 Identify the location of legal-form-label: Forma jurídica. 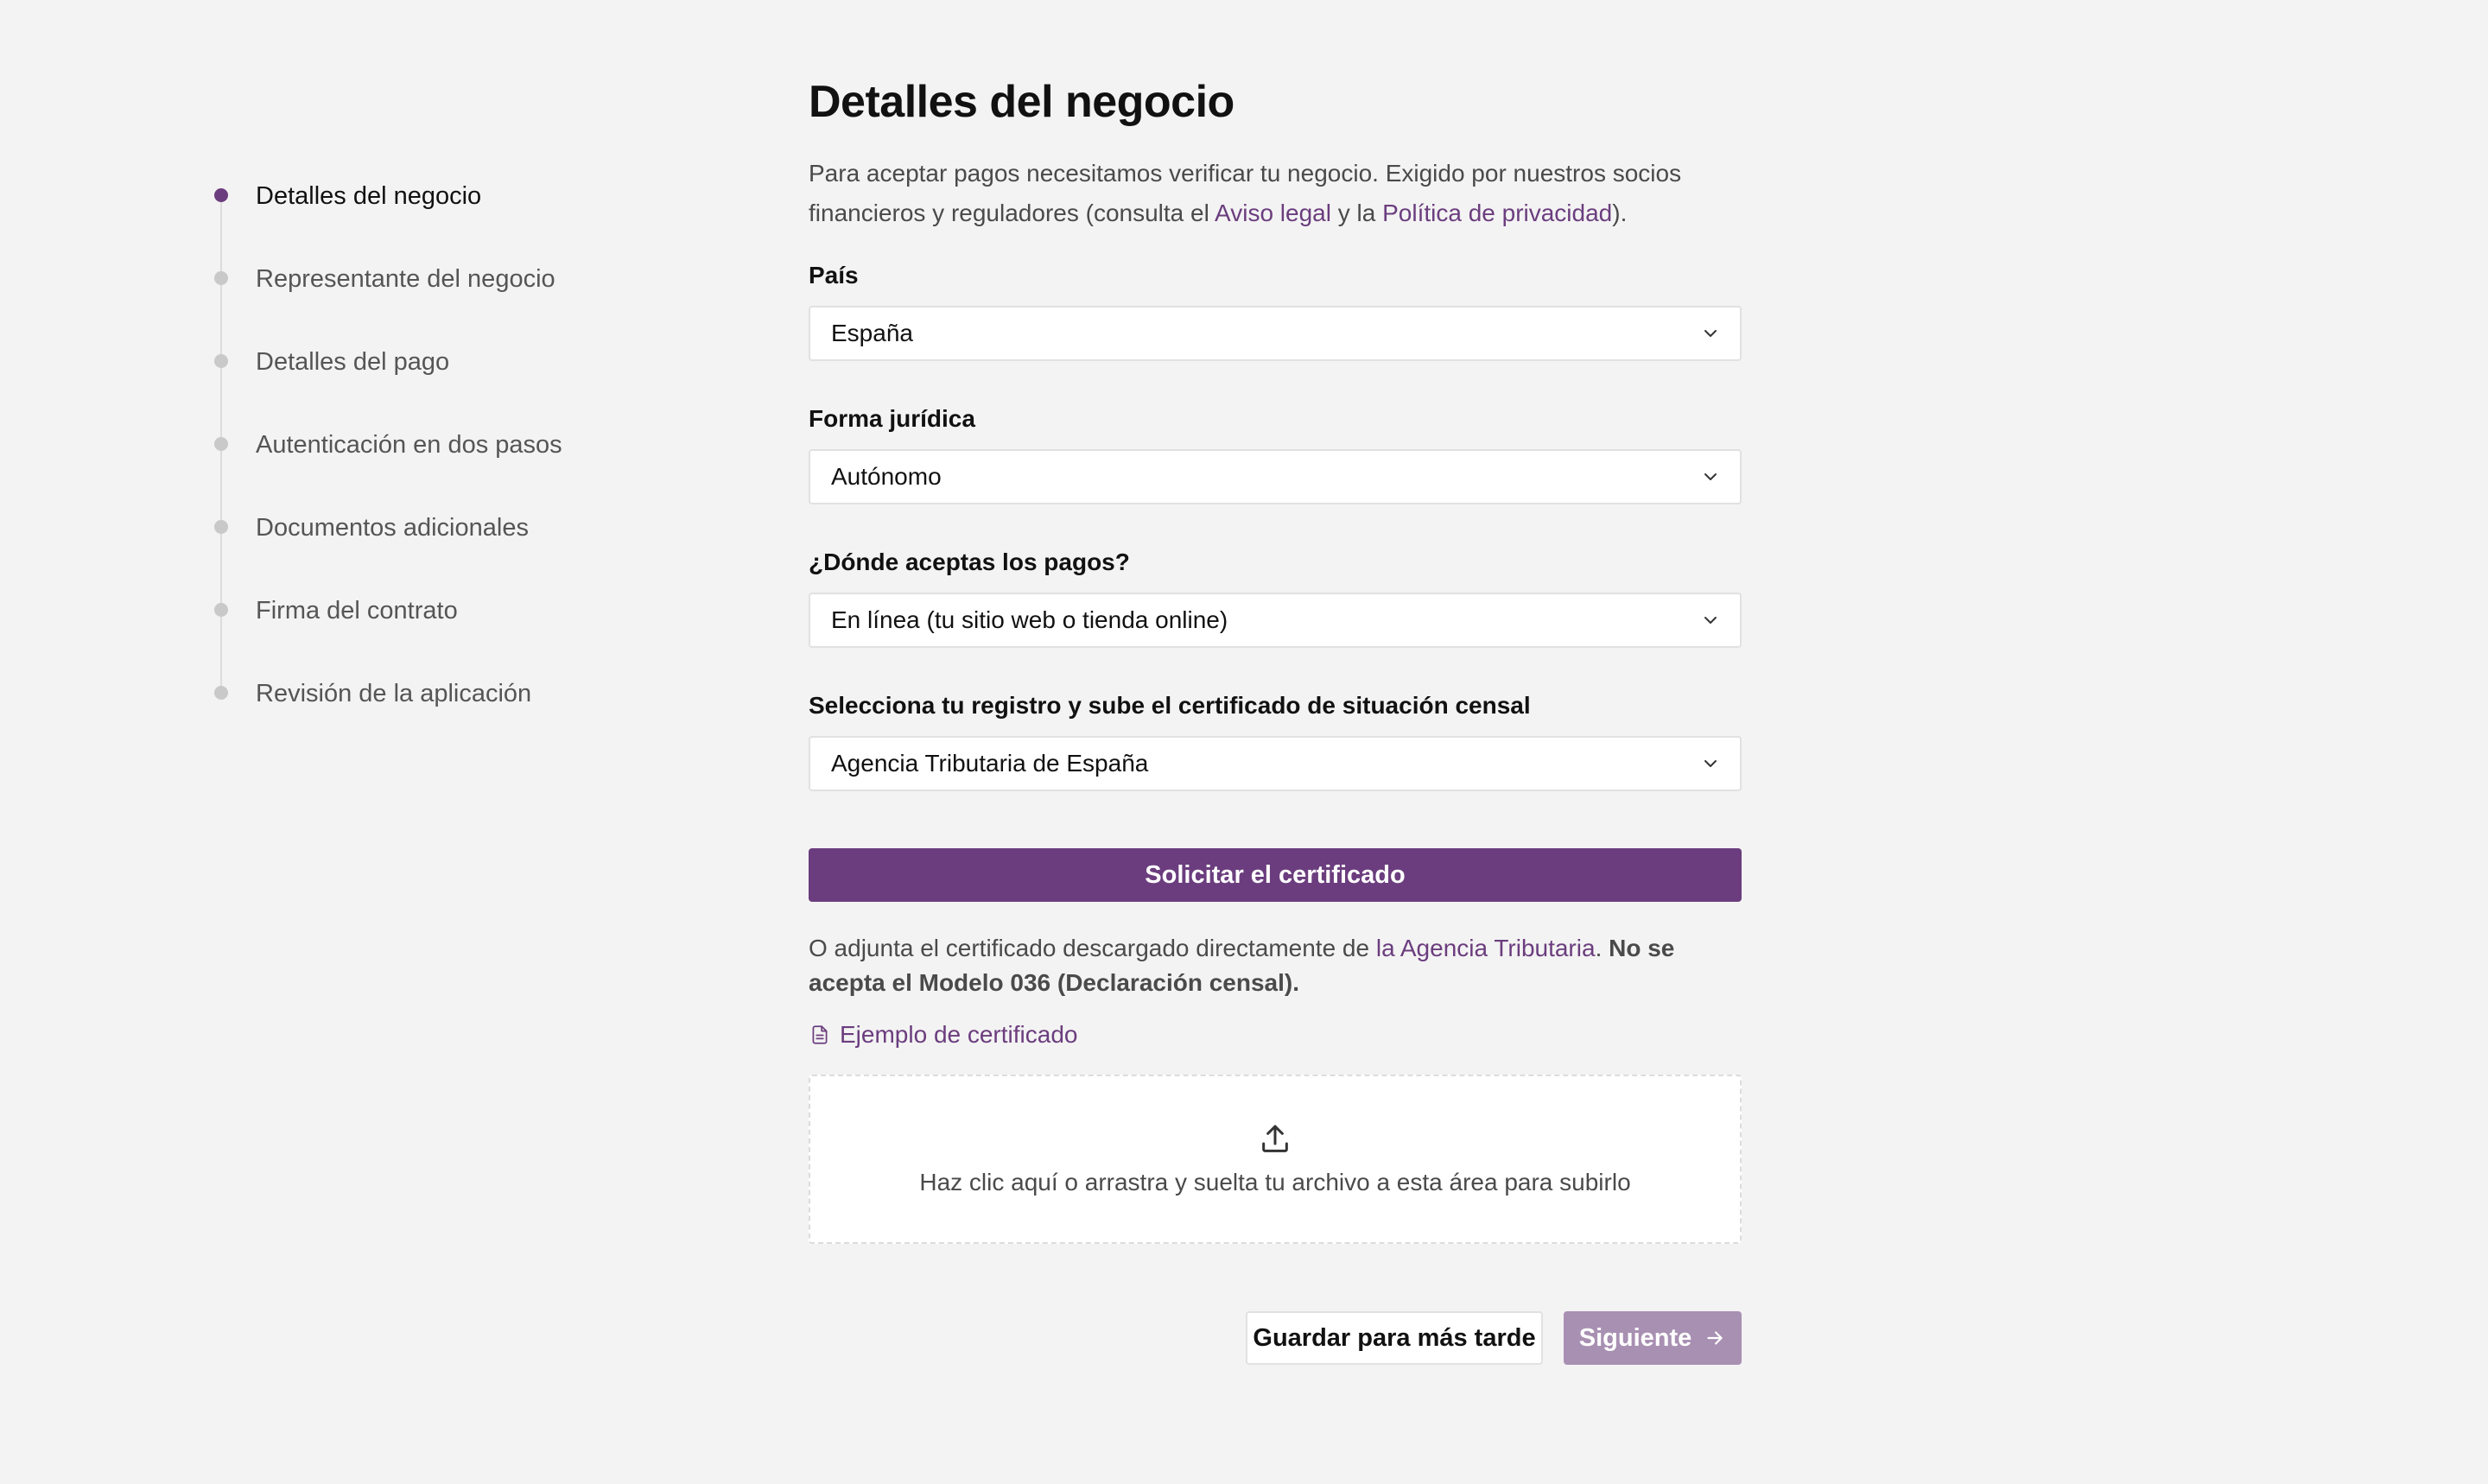
(892, 418).